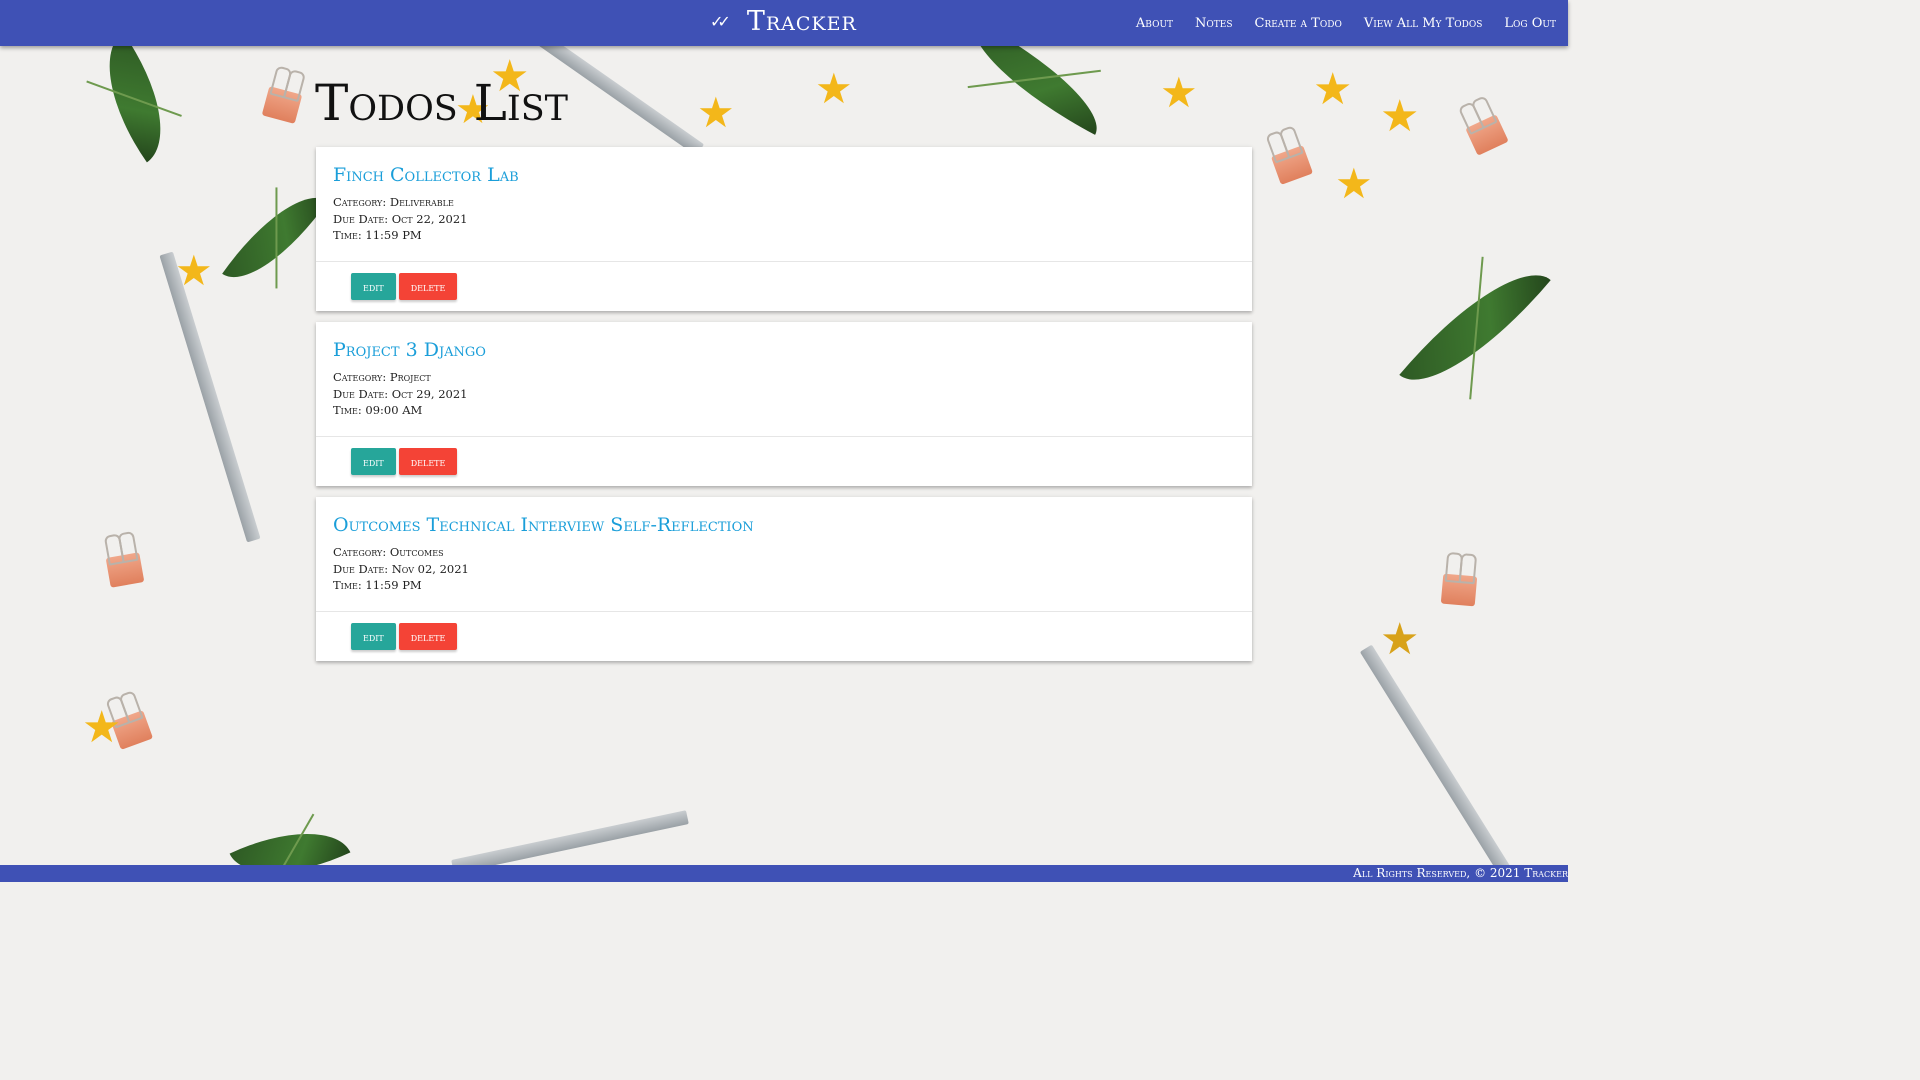 The height and width of the screenshot is (1080, 1920). I want to click on todo-category: Category: Outcomes, so click(388, 552).